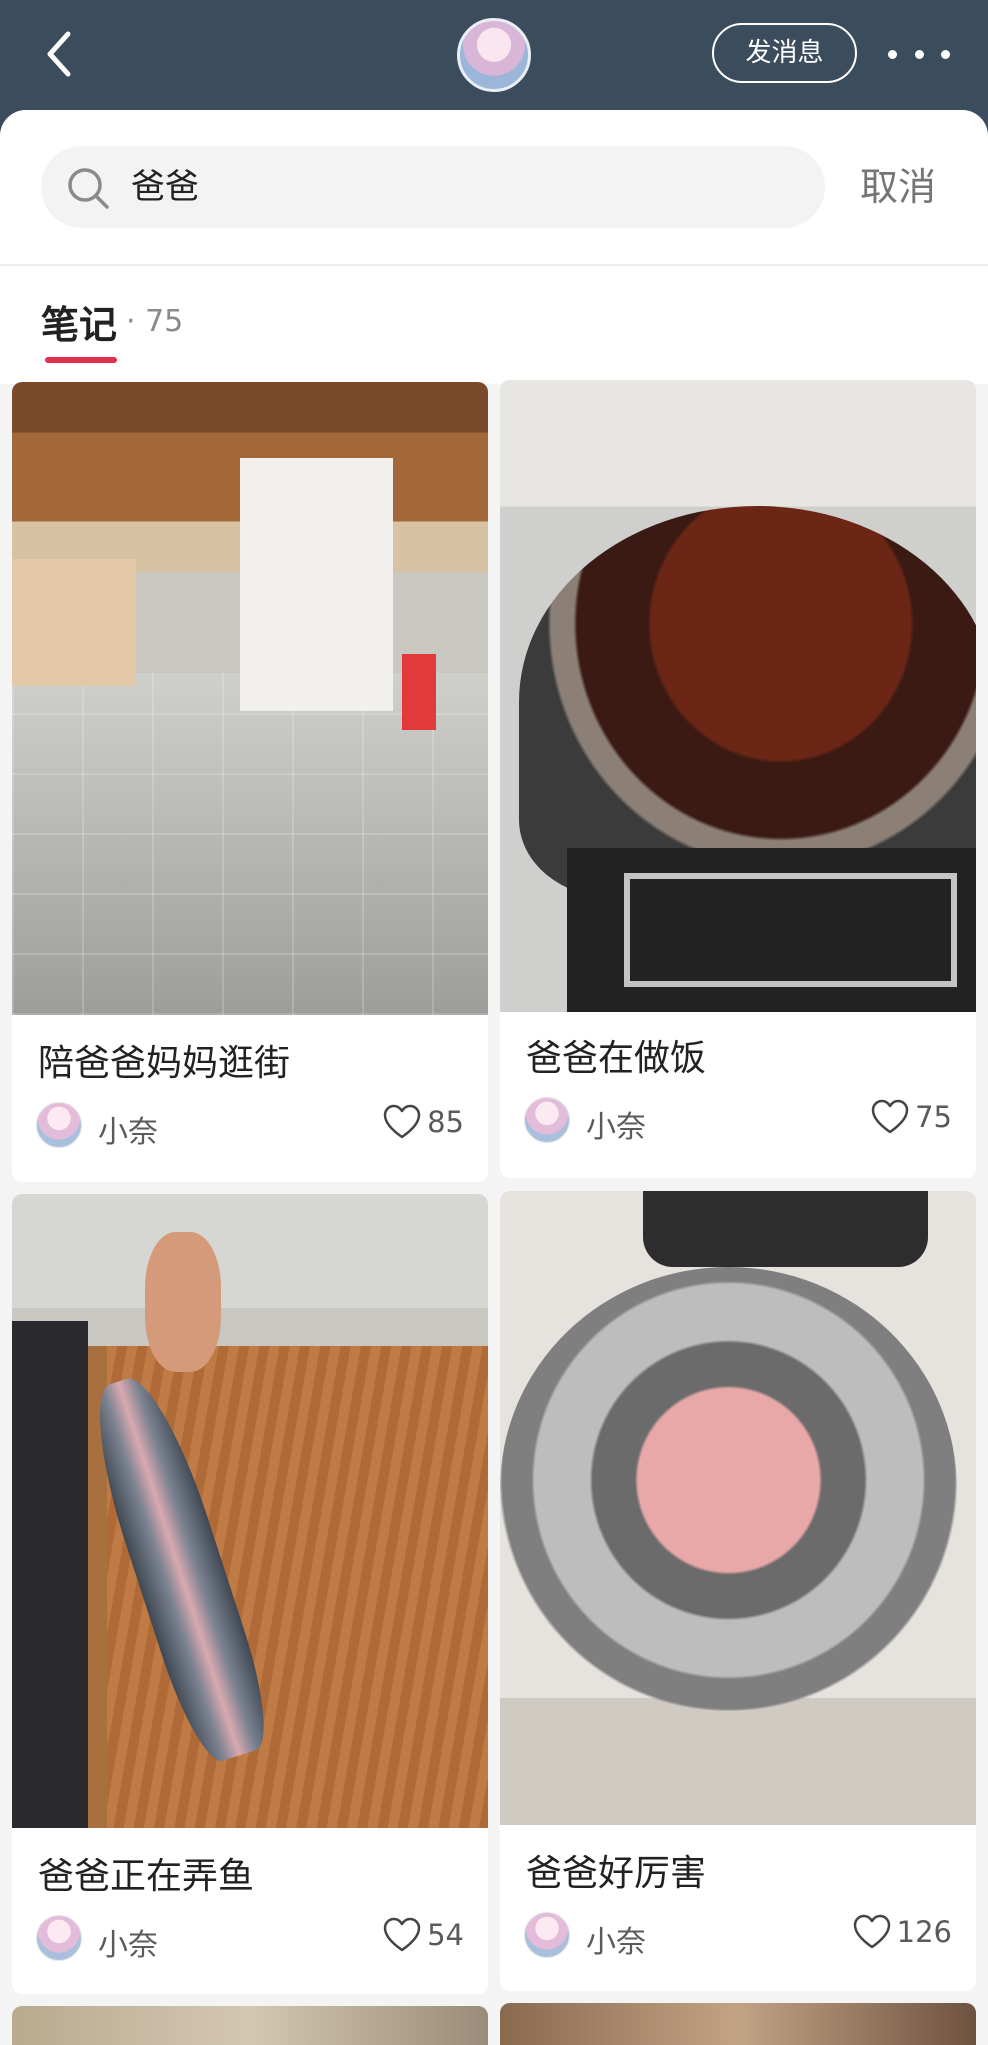 Image resolution: width=988 pixels, height=2045 pixels. Describe the element at coordinates (616, 1870) in the screenshot. I see `note-title: 爸爸好厉害` at that location.